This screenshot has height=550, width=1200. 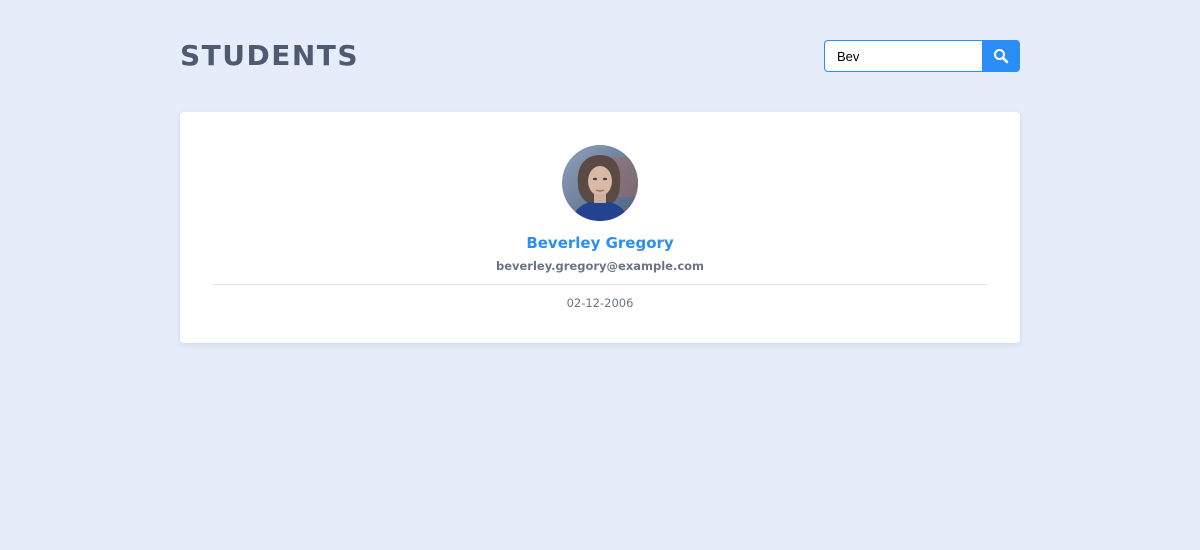 What do you see at coordinates (903, 56) in the screenshot?
I see `search-input` at bounding box center [903, 56].